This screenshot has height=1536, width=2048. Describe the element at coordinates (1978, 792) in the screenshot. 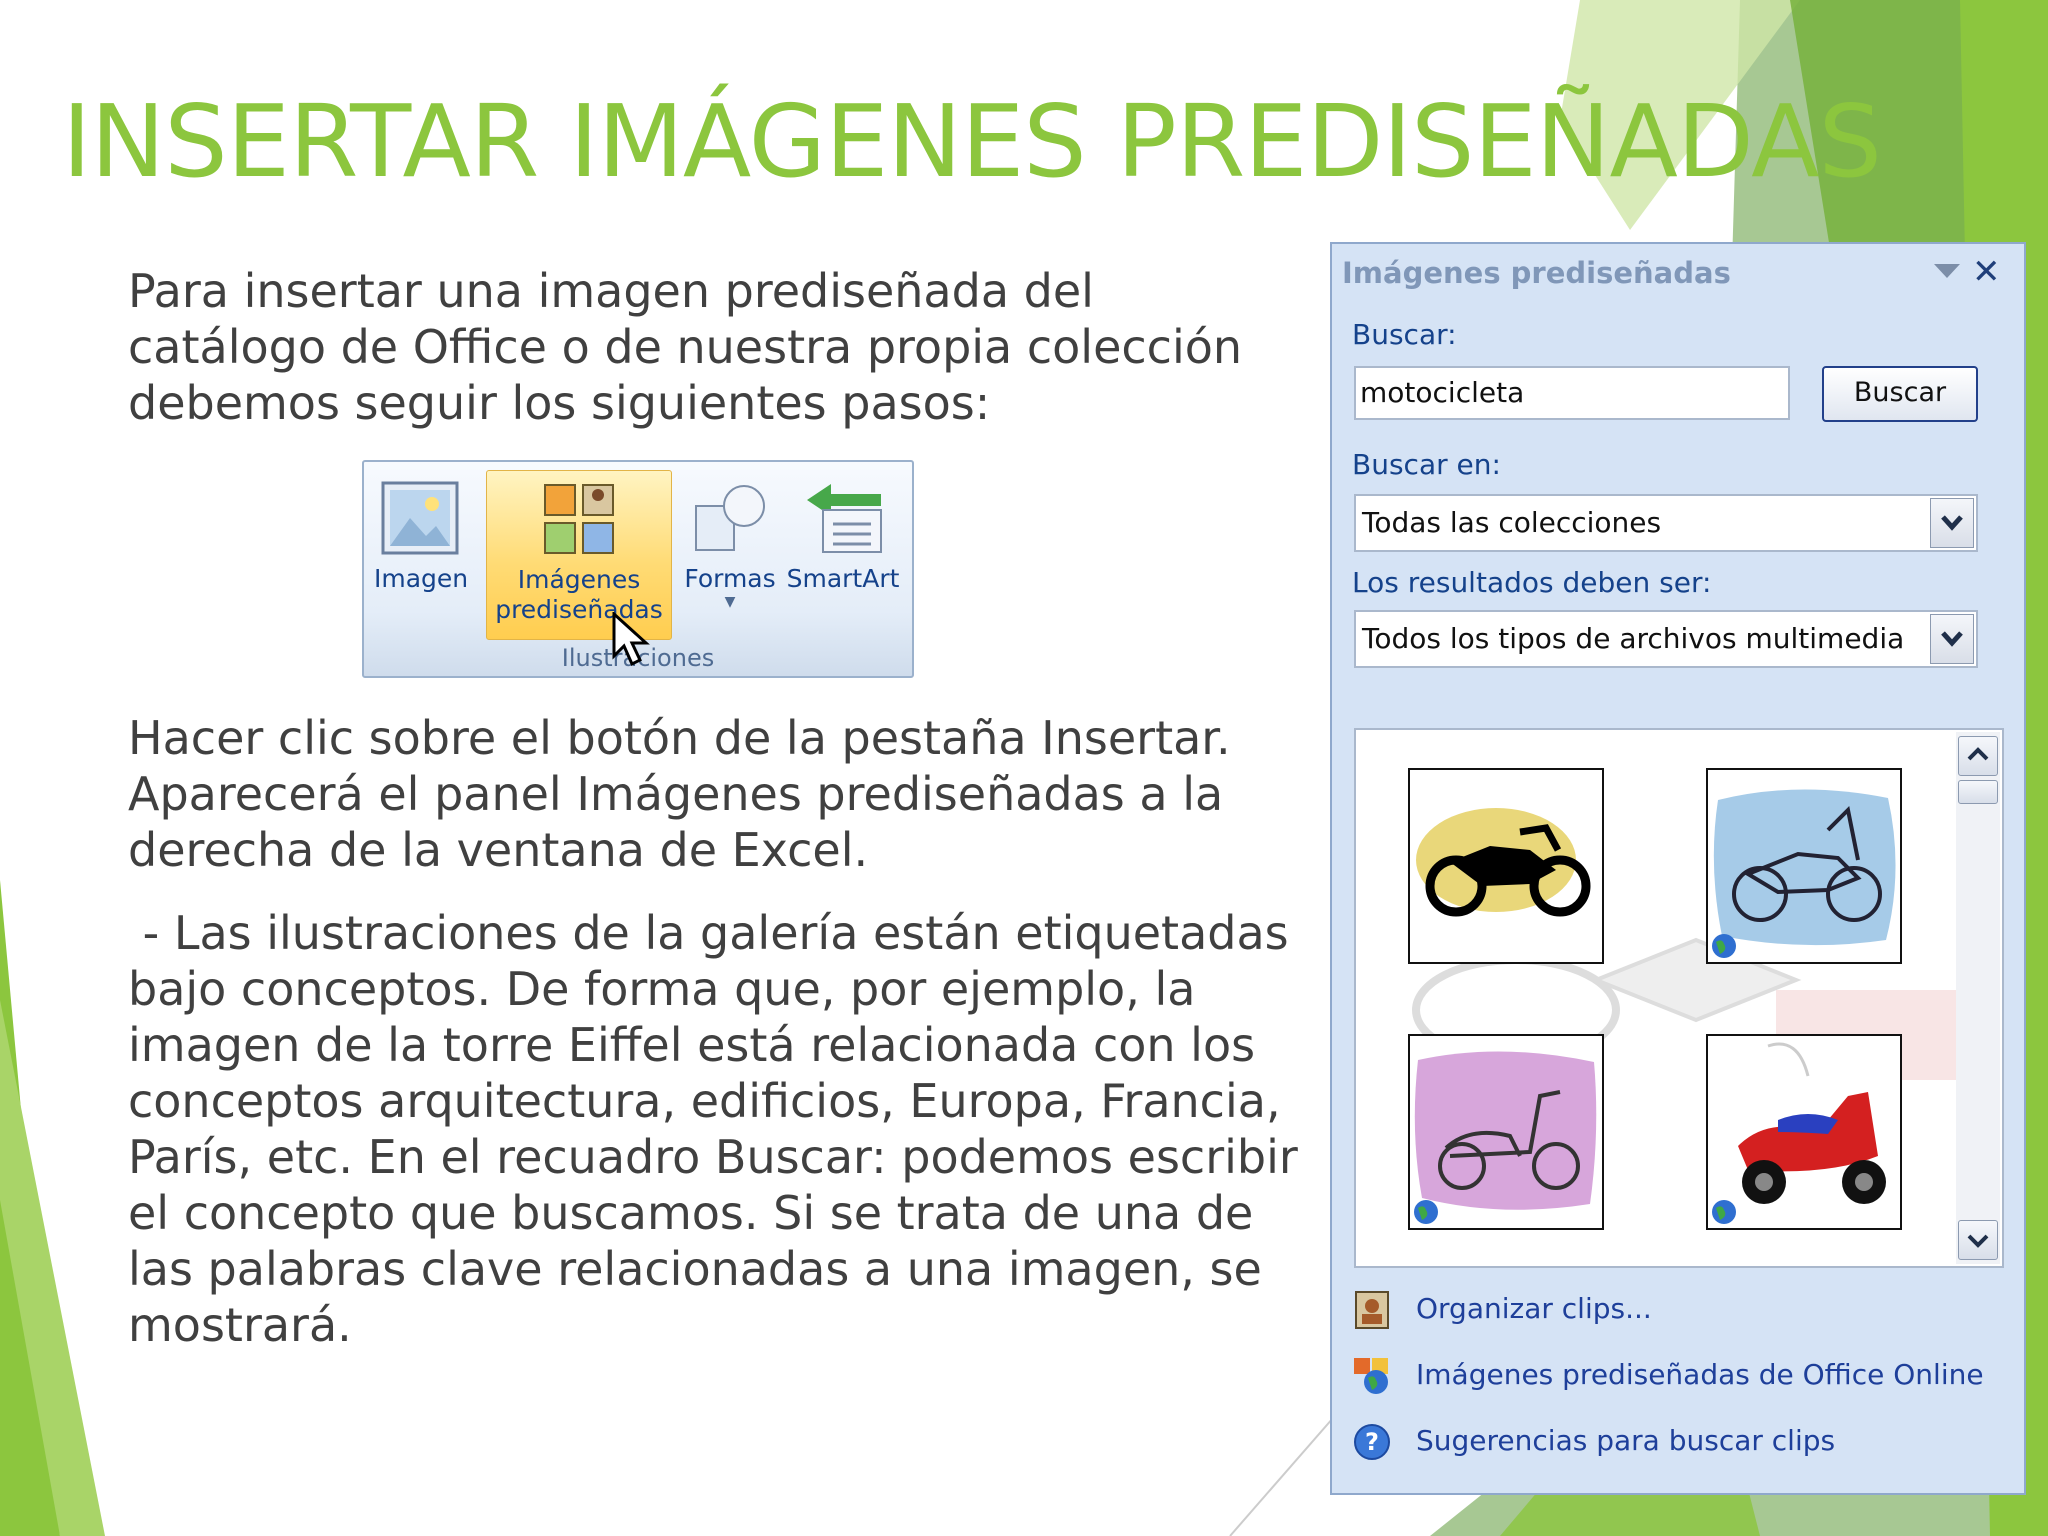

I see `scroll-thumb` at that location.